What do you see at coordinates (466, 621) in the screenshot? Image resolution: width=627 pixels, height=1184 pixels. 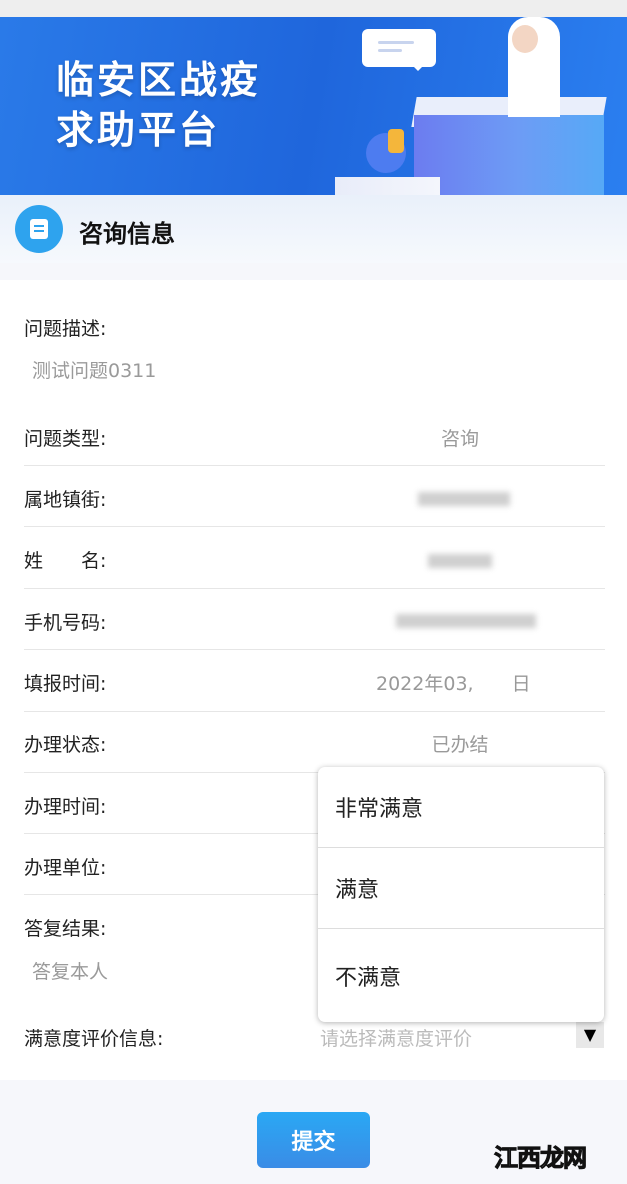 I see `phone-value-redacted` at bounding box center [466, 621].